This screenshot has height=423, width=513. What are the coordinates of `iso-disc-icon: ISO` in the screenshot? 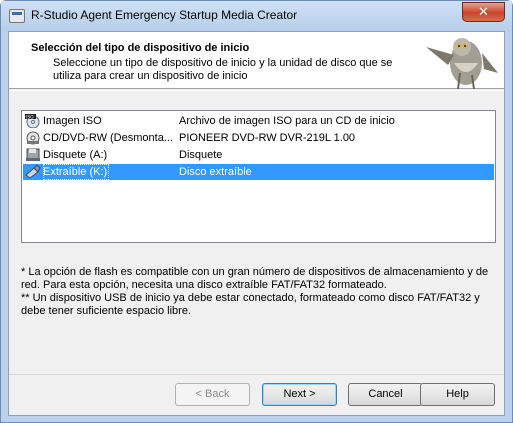 It's located at (32, 121).